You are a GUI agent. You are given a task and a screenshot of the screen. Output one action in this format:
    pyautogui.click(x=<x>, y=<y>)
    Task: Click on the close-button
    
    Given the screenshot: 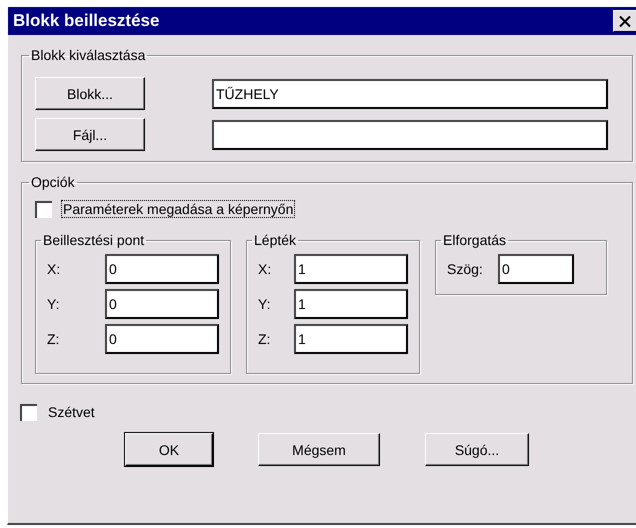 What is the action you would take?
    pyautogui.click(x=624, y=21)
    